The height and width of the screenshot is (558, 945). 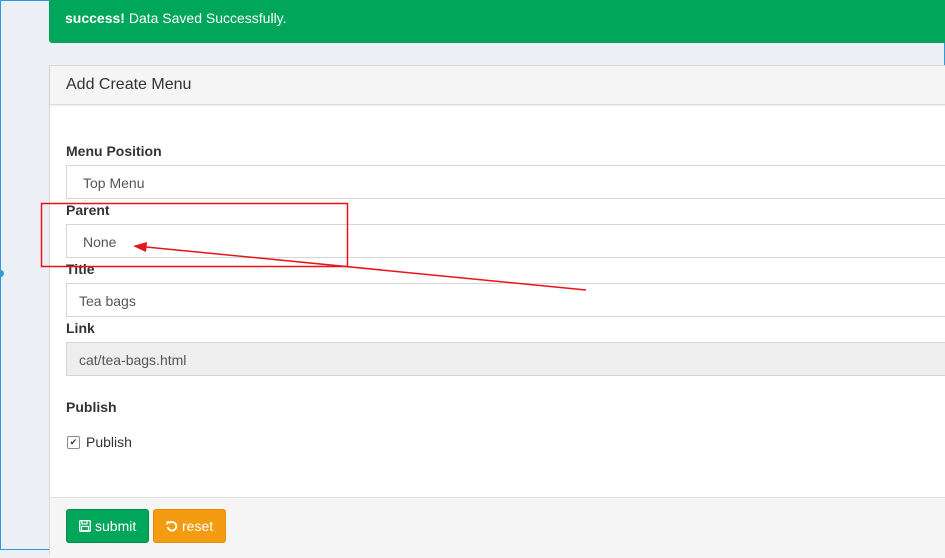 What do you see at coordinates (91, 407) in the screenshot?
I see `publish-label: Publish` at bounding box center [91, 407].